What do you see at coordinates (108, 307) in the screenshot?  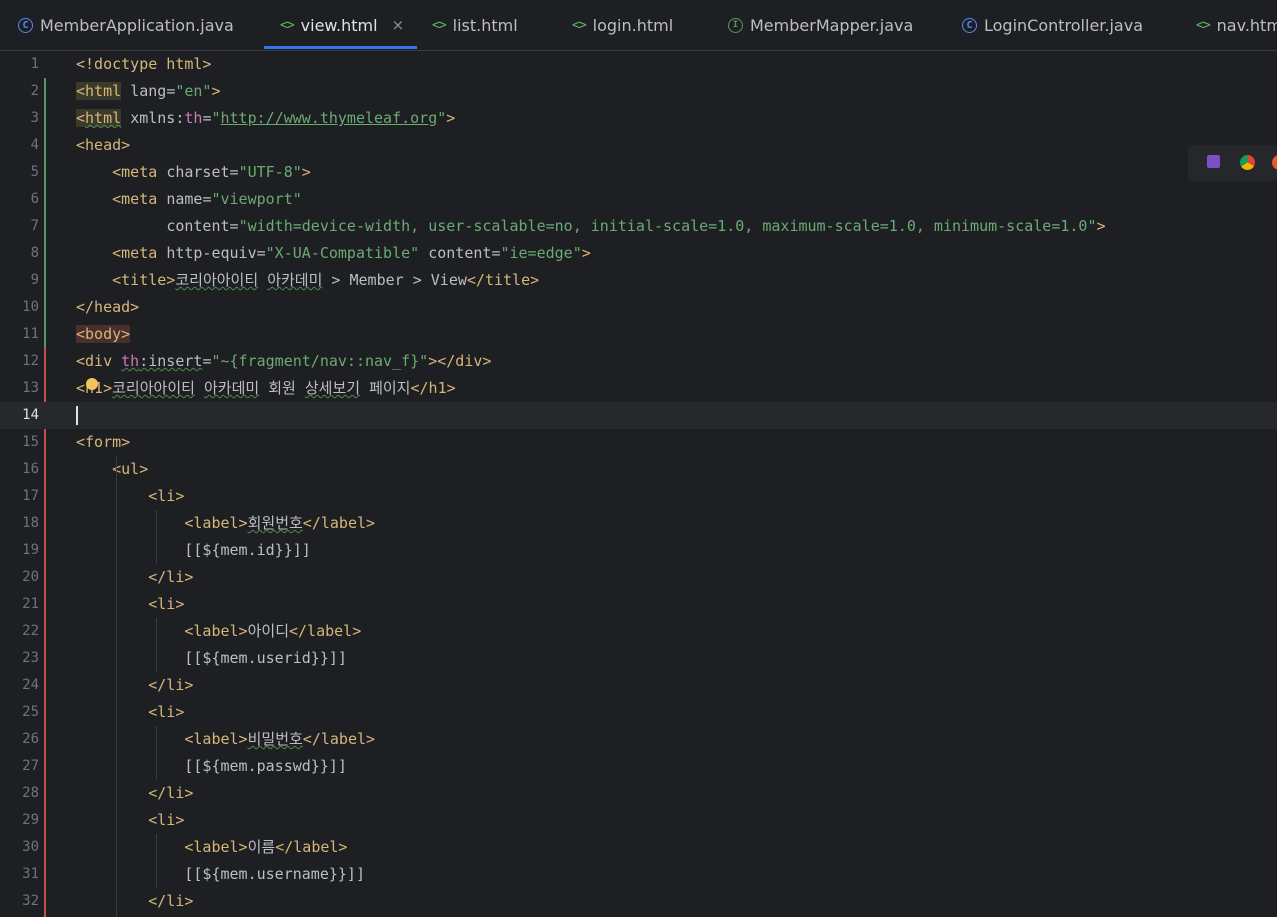 I see `code-text: </head>` at bounding box center [108, 307].